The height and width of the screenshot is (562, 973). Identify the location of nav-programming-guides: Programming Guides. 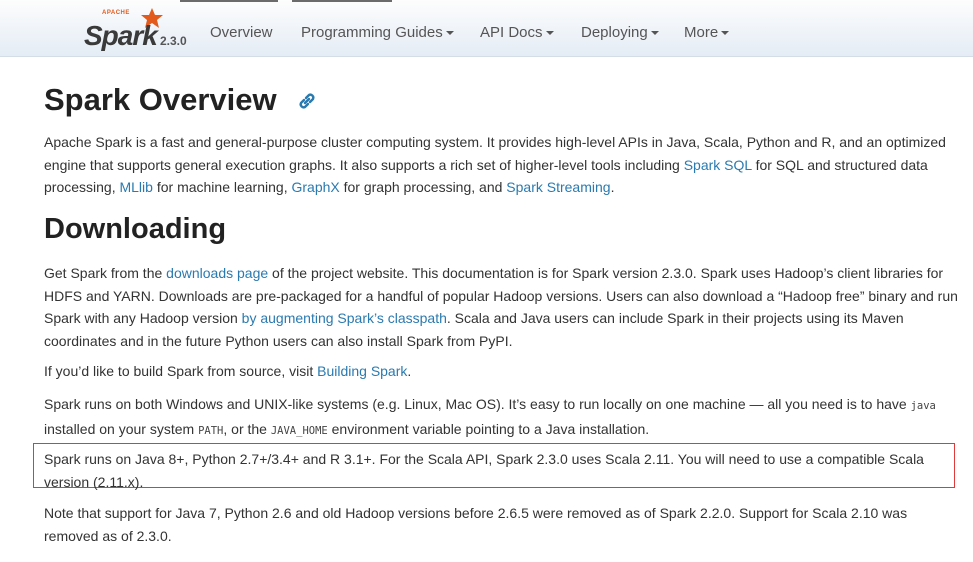
(377, 32).